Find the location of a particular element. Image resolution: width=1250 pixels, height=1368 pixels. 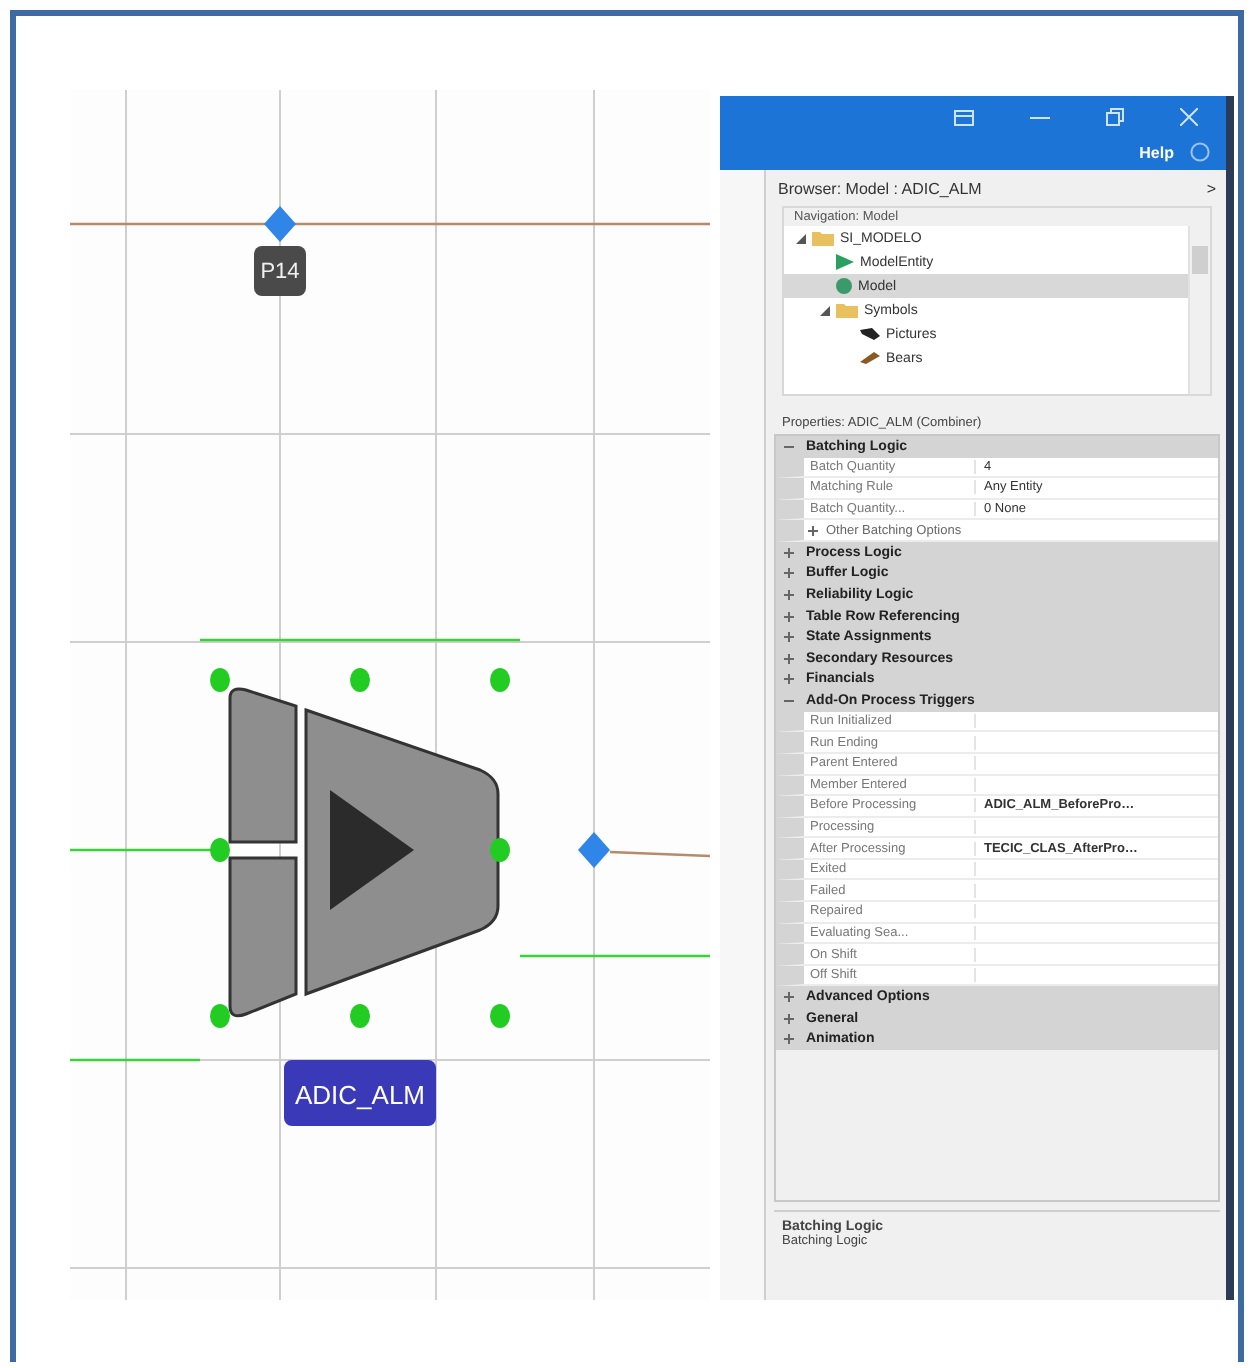

restore-icon is located at coordinates (1115, 117).